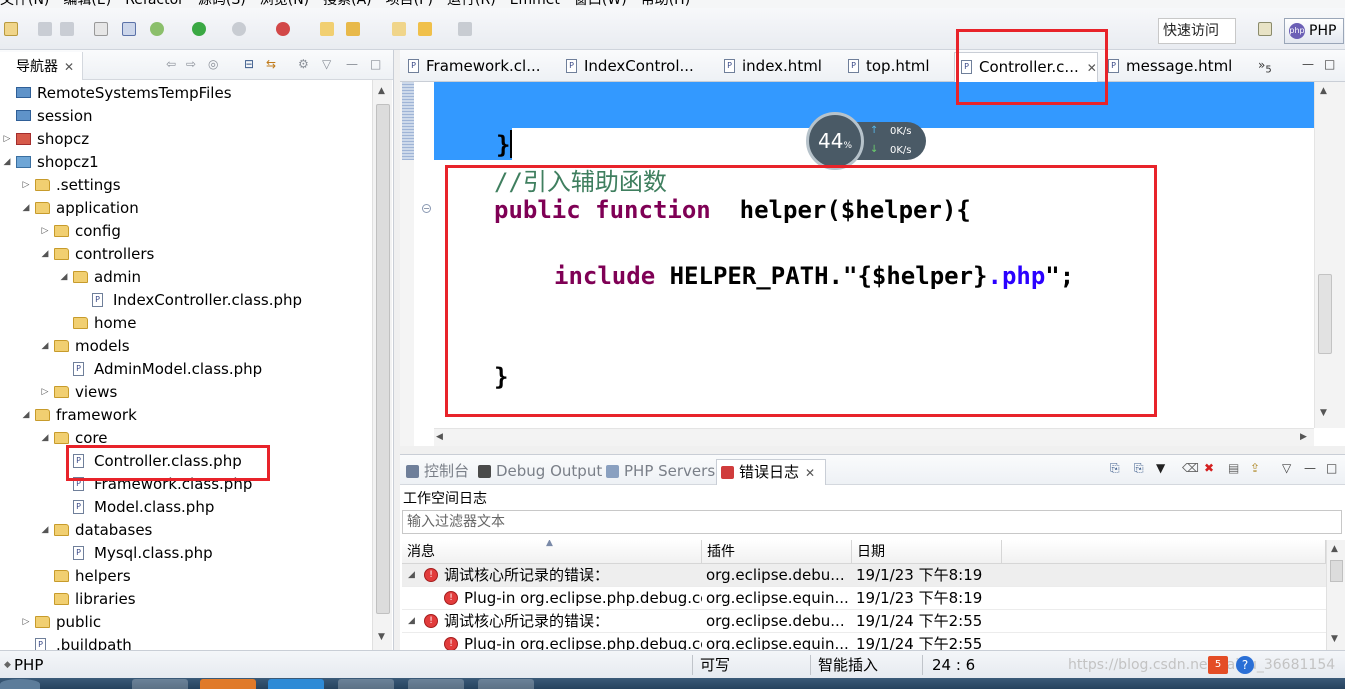  Describe the element at coordinates (222, 4) in the screenshot. I see `menu-item: 源码(S)` at that location.